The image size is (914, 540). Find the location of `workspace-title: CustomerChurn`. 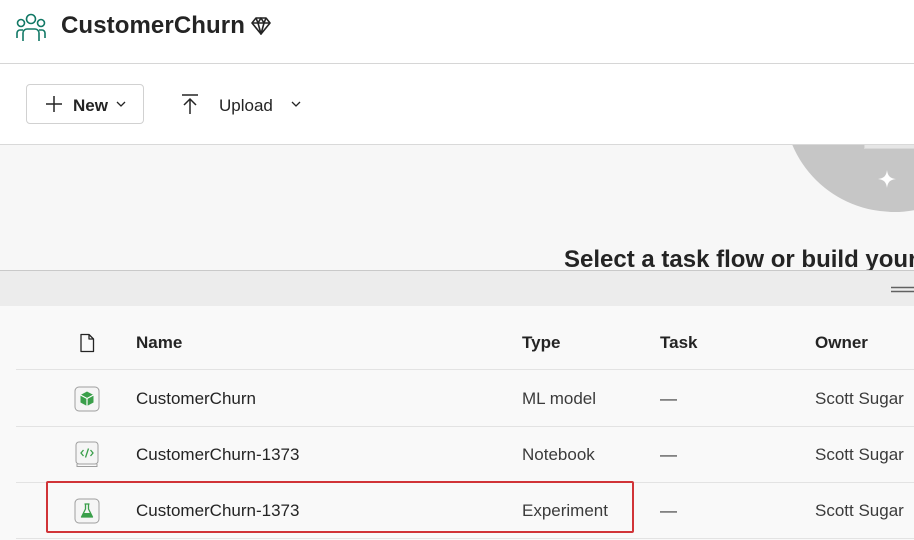

workspace-title: CustomerChurn is located at coordinates (153, 25).